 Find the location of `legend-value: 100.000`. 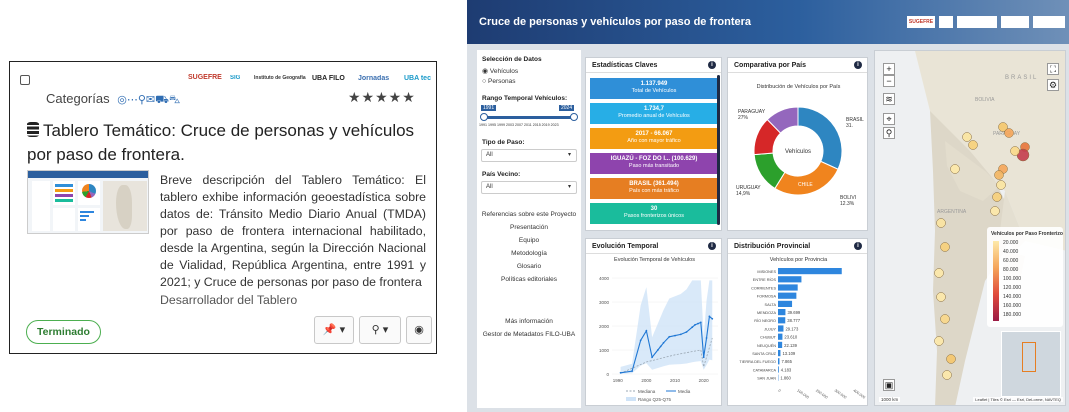

legend-value: 100.000 is located at coordinates (1012, 279).